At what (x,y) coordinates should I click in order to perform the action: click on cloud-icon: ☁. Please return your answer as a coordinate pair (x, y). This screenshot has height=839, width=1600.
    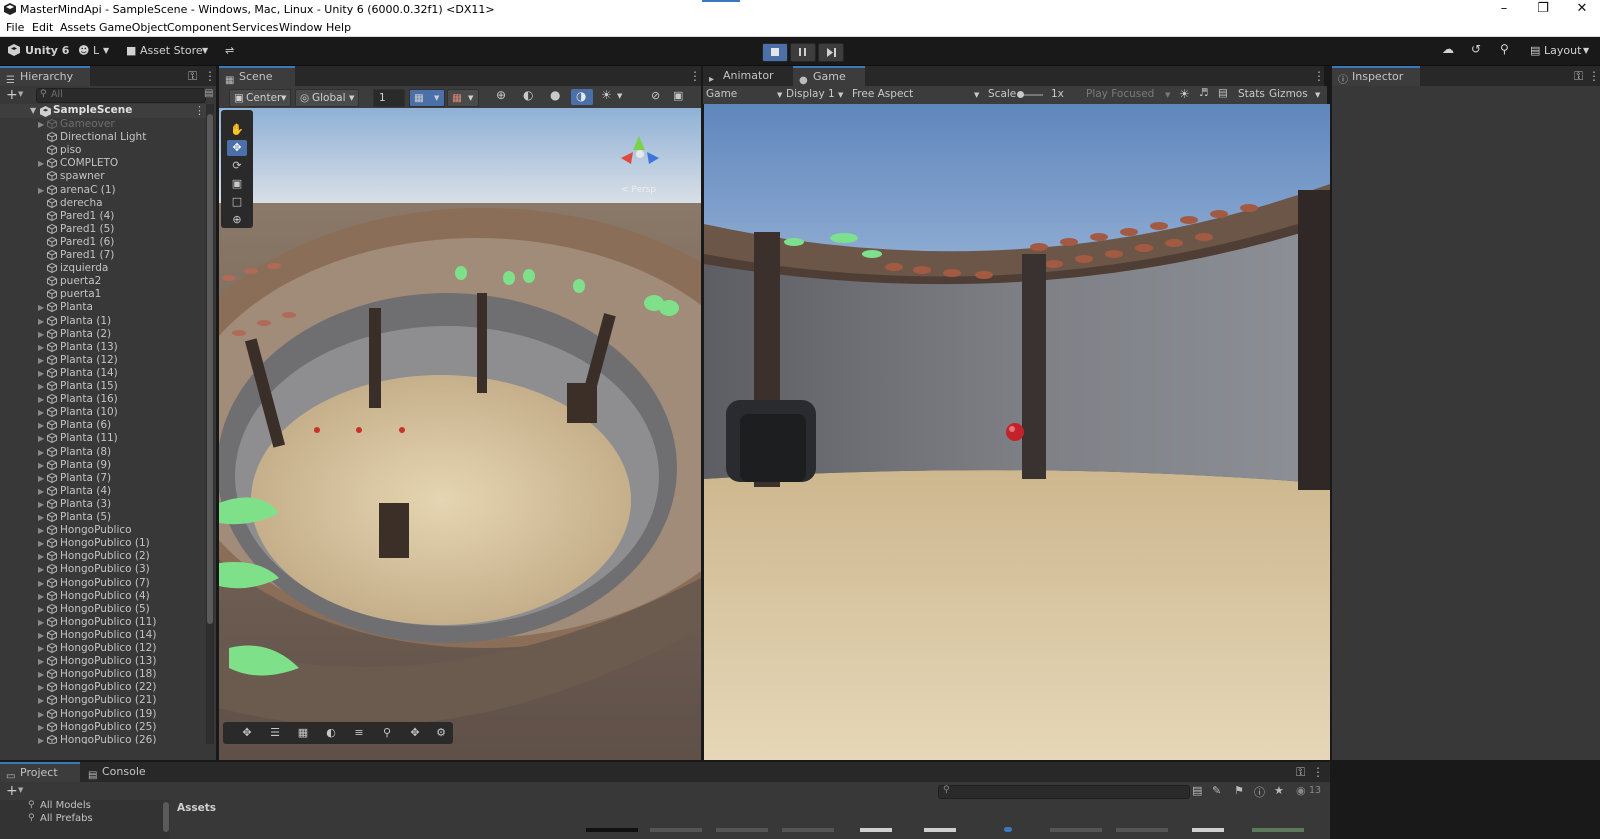
    Looking at the image, I should click on (1448, 49).